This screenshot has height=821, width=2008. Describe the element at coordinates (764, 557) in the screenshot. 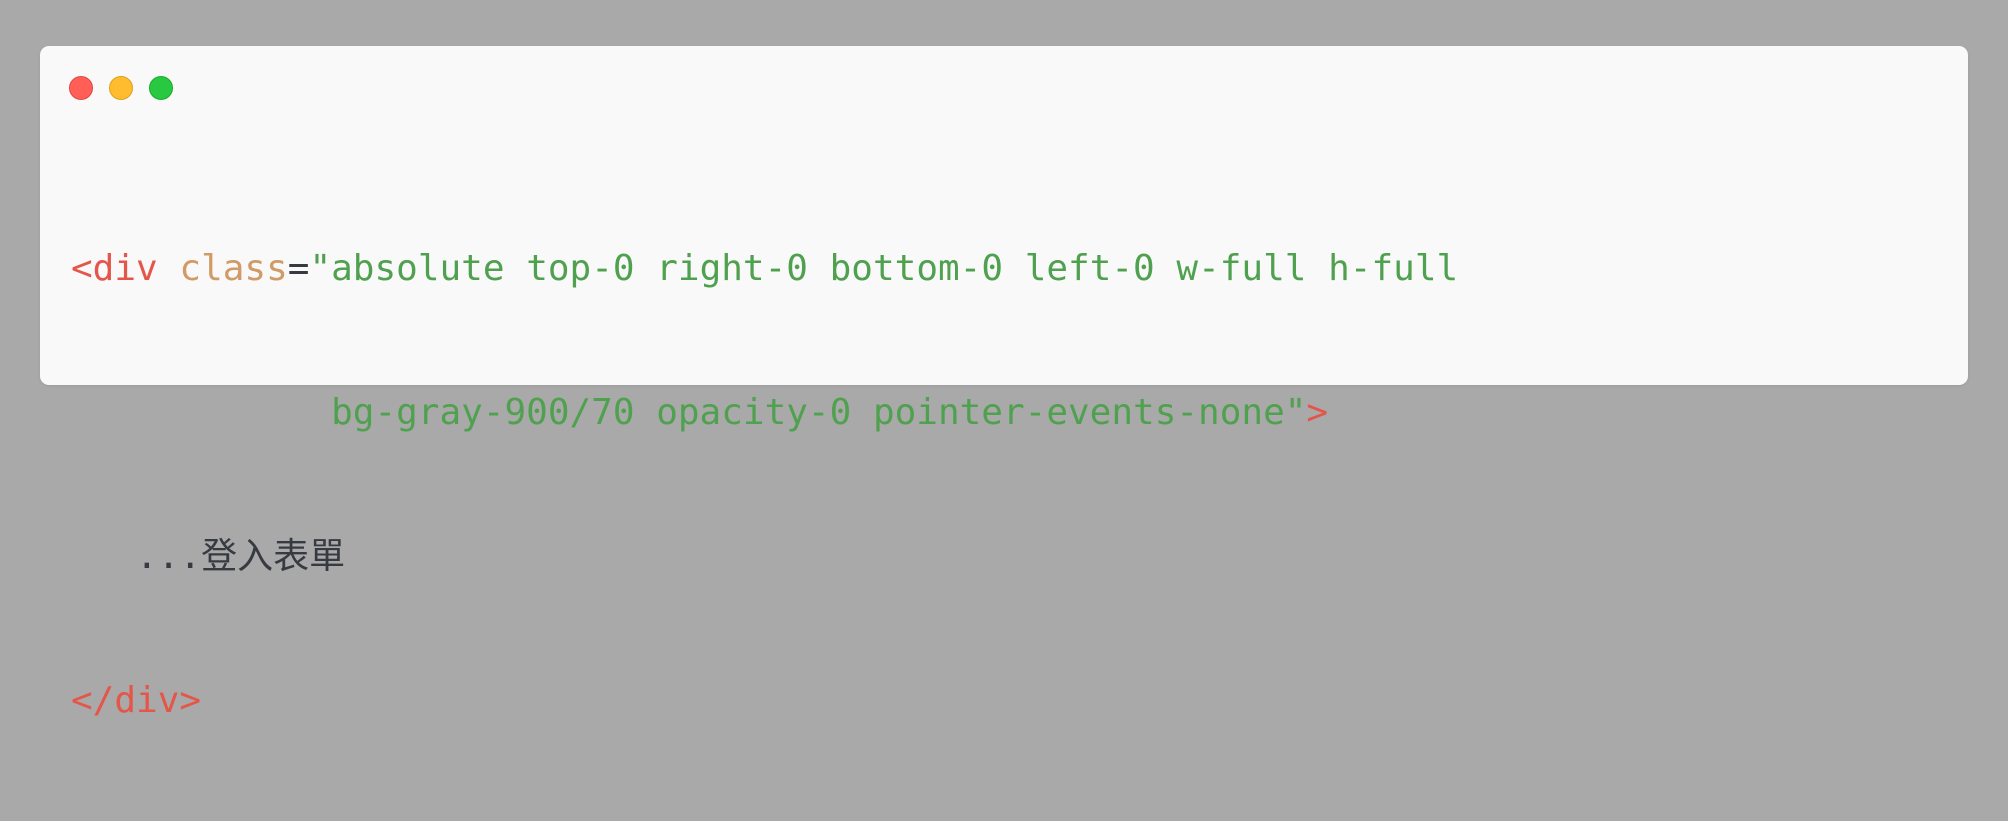

I see `code-line-3: ...登入表單` at that location.